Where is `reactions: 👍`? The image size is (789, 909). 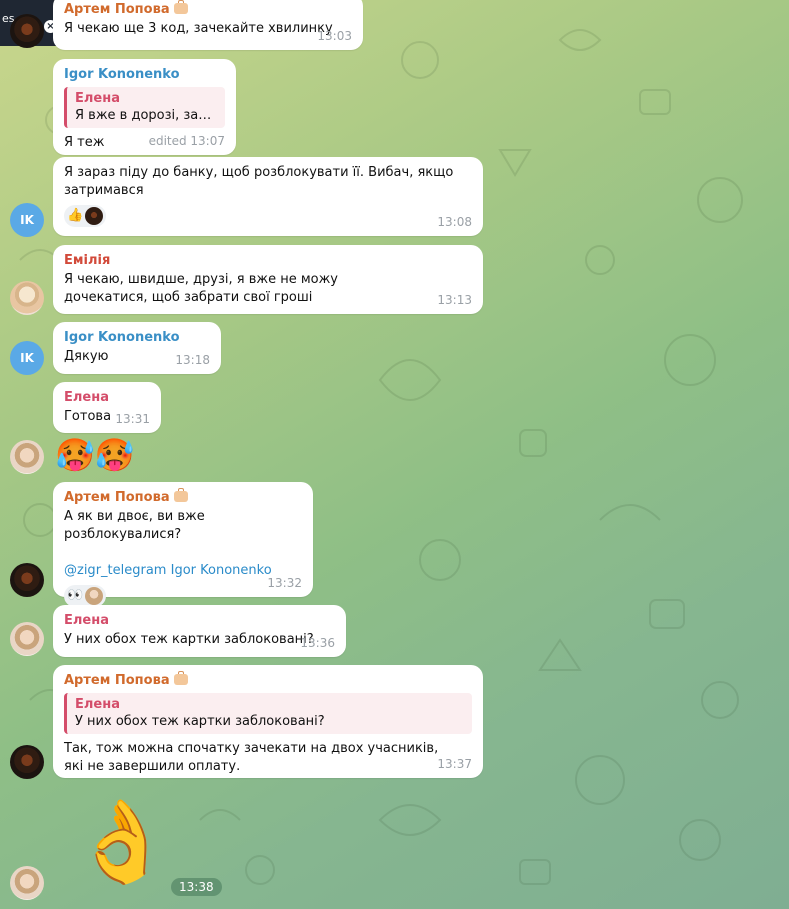
reactions: 👍 is located at coordinates (268, 216).